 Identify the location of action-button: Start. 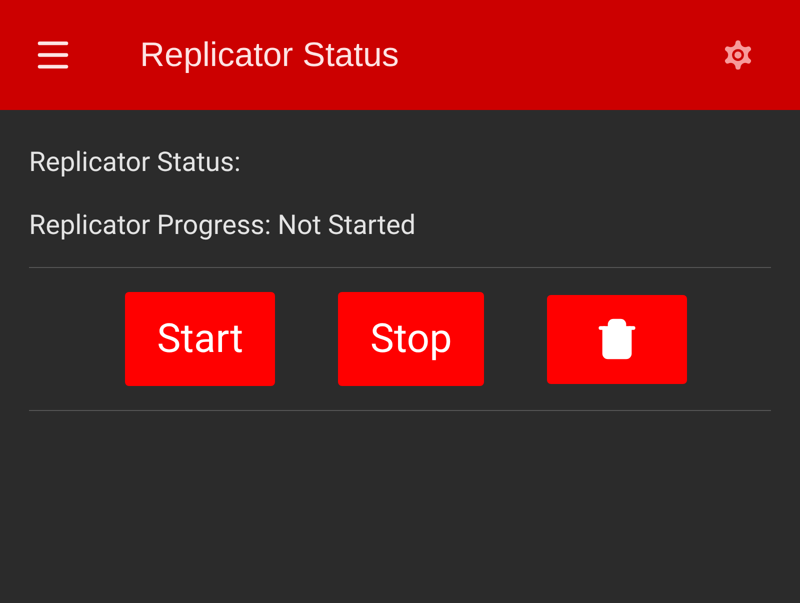
(200, 339).